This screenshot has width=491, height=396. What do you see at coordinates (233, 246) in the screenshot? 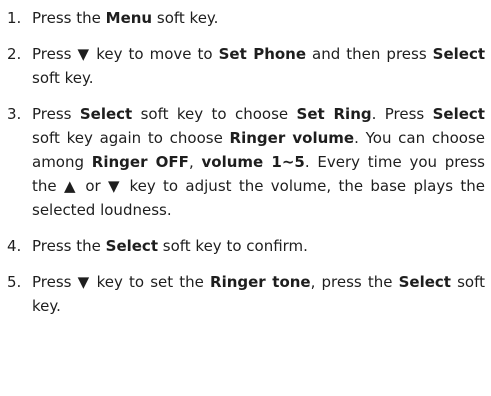
I see `step-text-run: soft key to confirm.` at bounding box center [233, 246].